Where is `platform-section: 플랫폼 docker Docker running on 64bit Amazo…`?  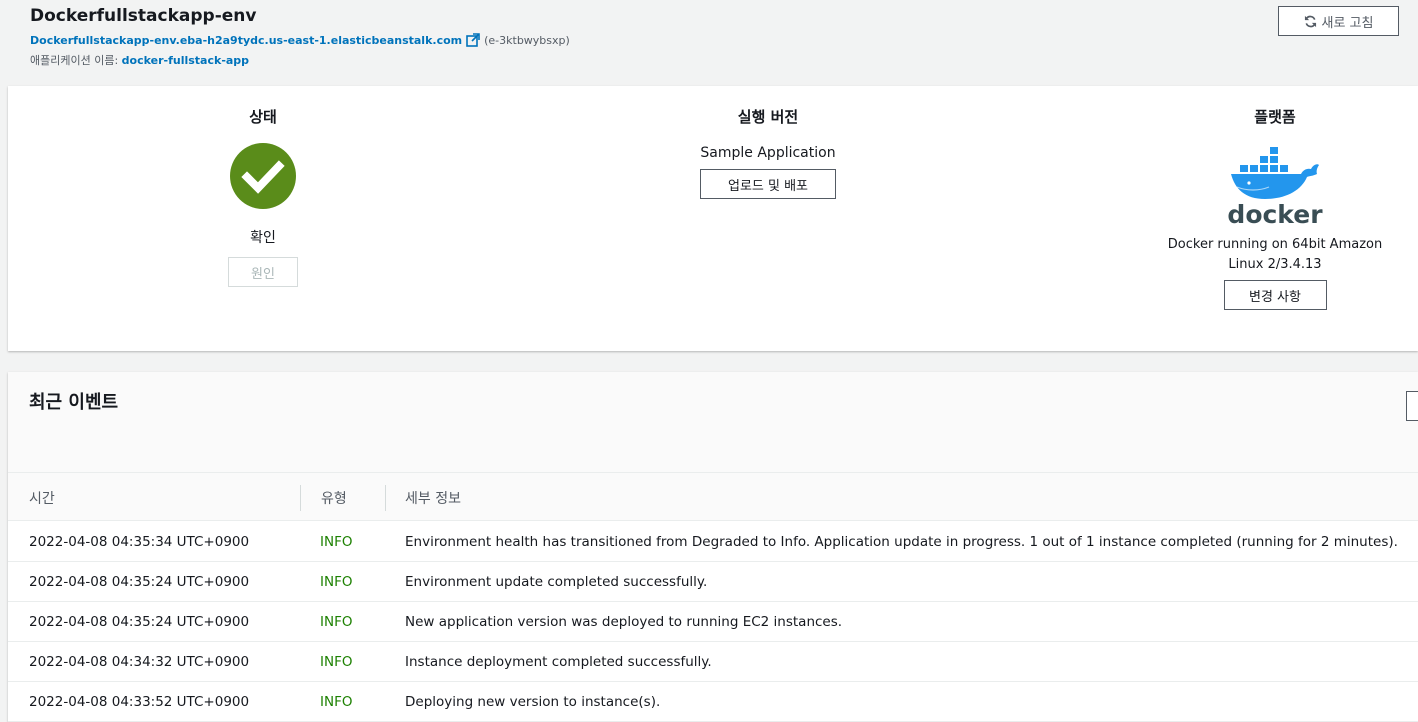
platform-section: 플랫폼 docker Docker running on 64bit Amazo… is located at coordinates (1275, 198).